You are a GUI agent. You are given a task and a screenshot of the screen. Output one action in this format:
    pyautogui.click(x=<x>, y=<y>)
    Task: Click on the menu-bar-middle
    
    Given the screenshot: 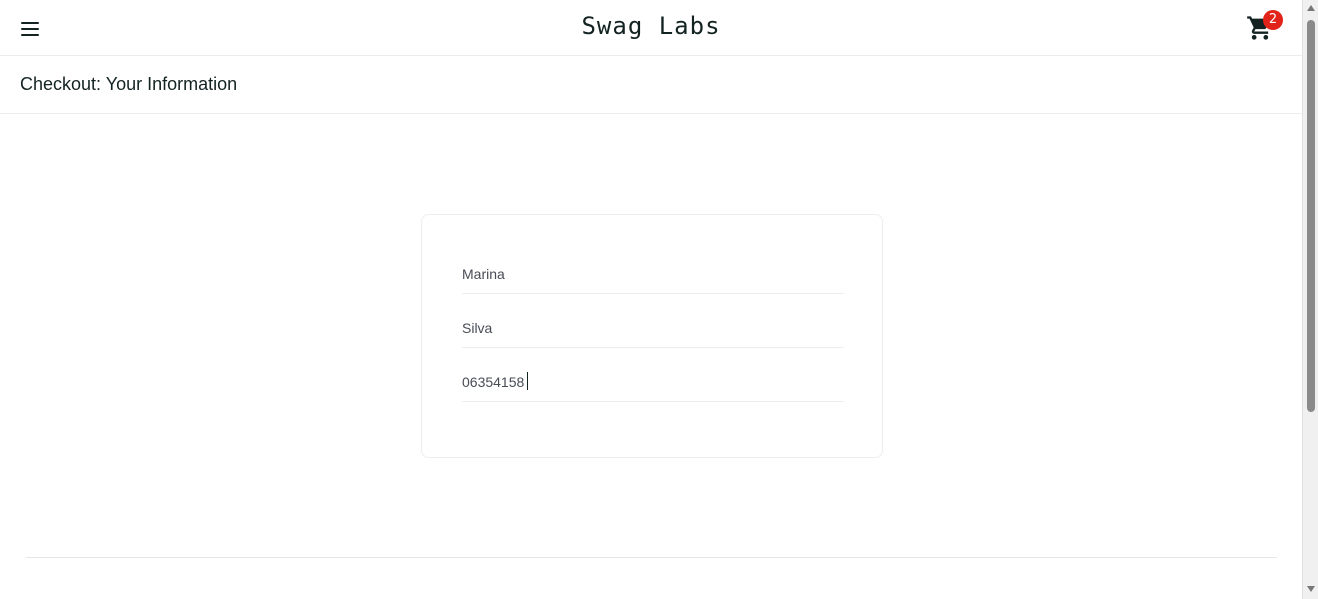 What is the action you would take?
    pyautogui.click(x=30, y=29)
    